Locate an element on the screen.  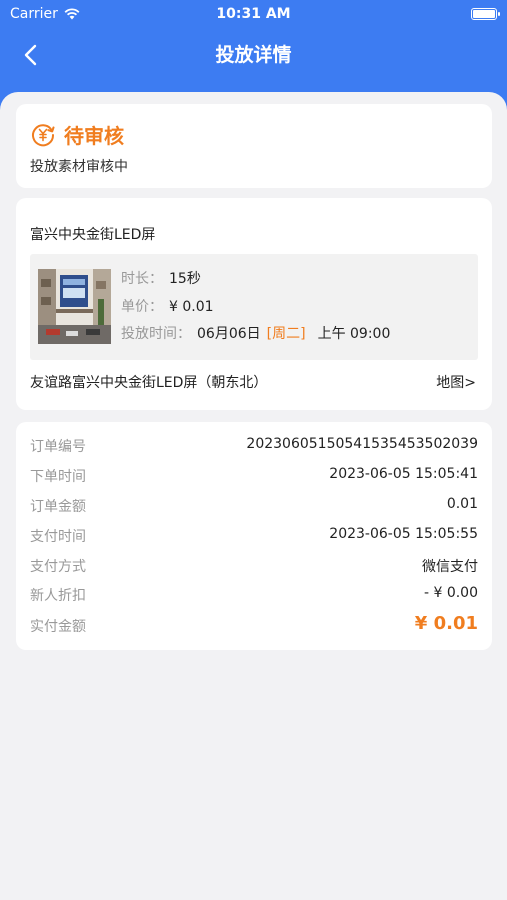
map-link: 地图> is located at coordinates (456, 382).